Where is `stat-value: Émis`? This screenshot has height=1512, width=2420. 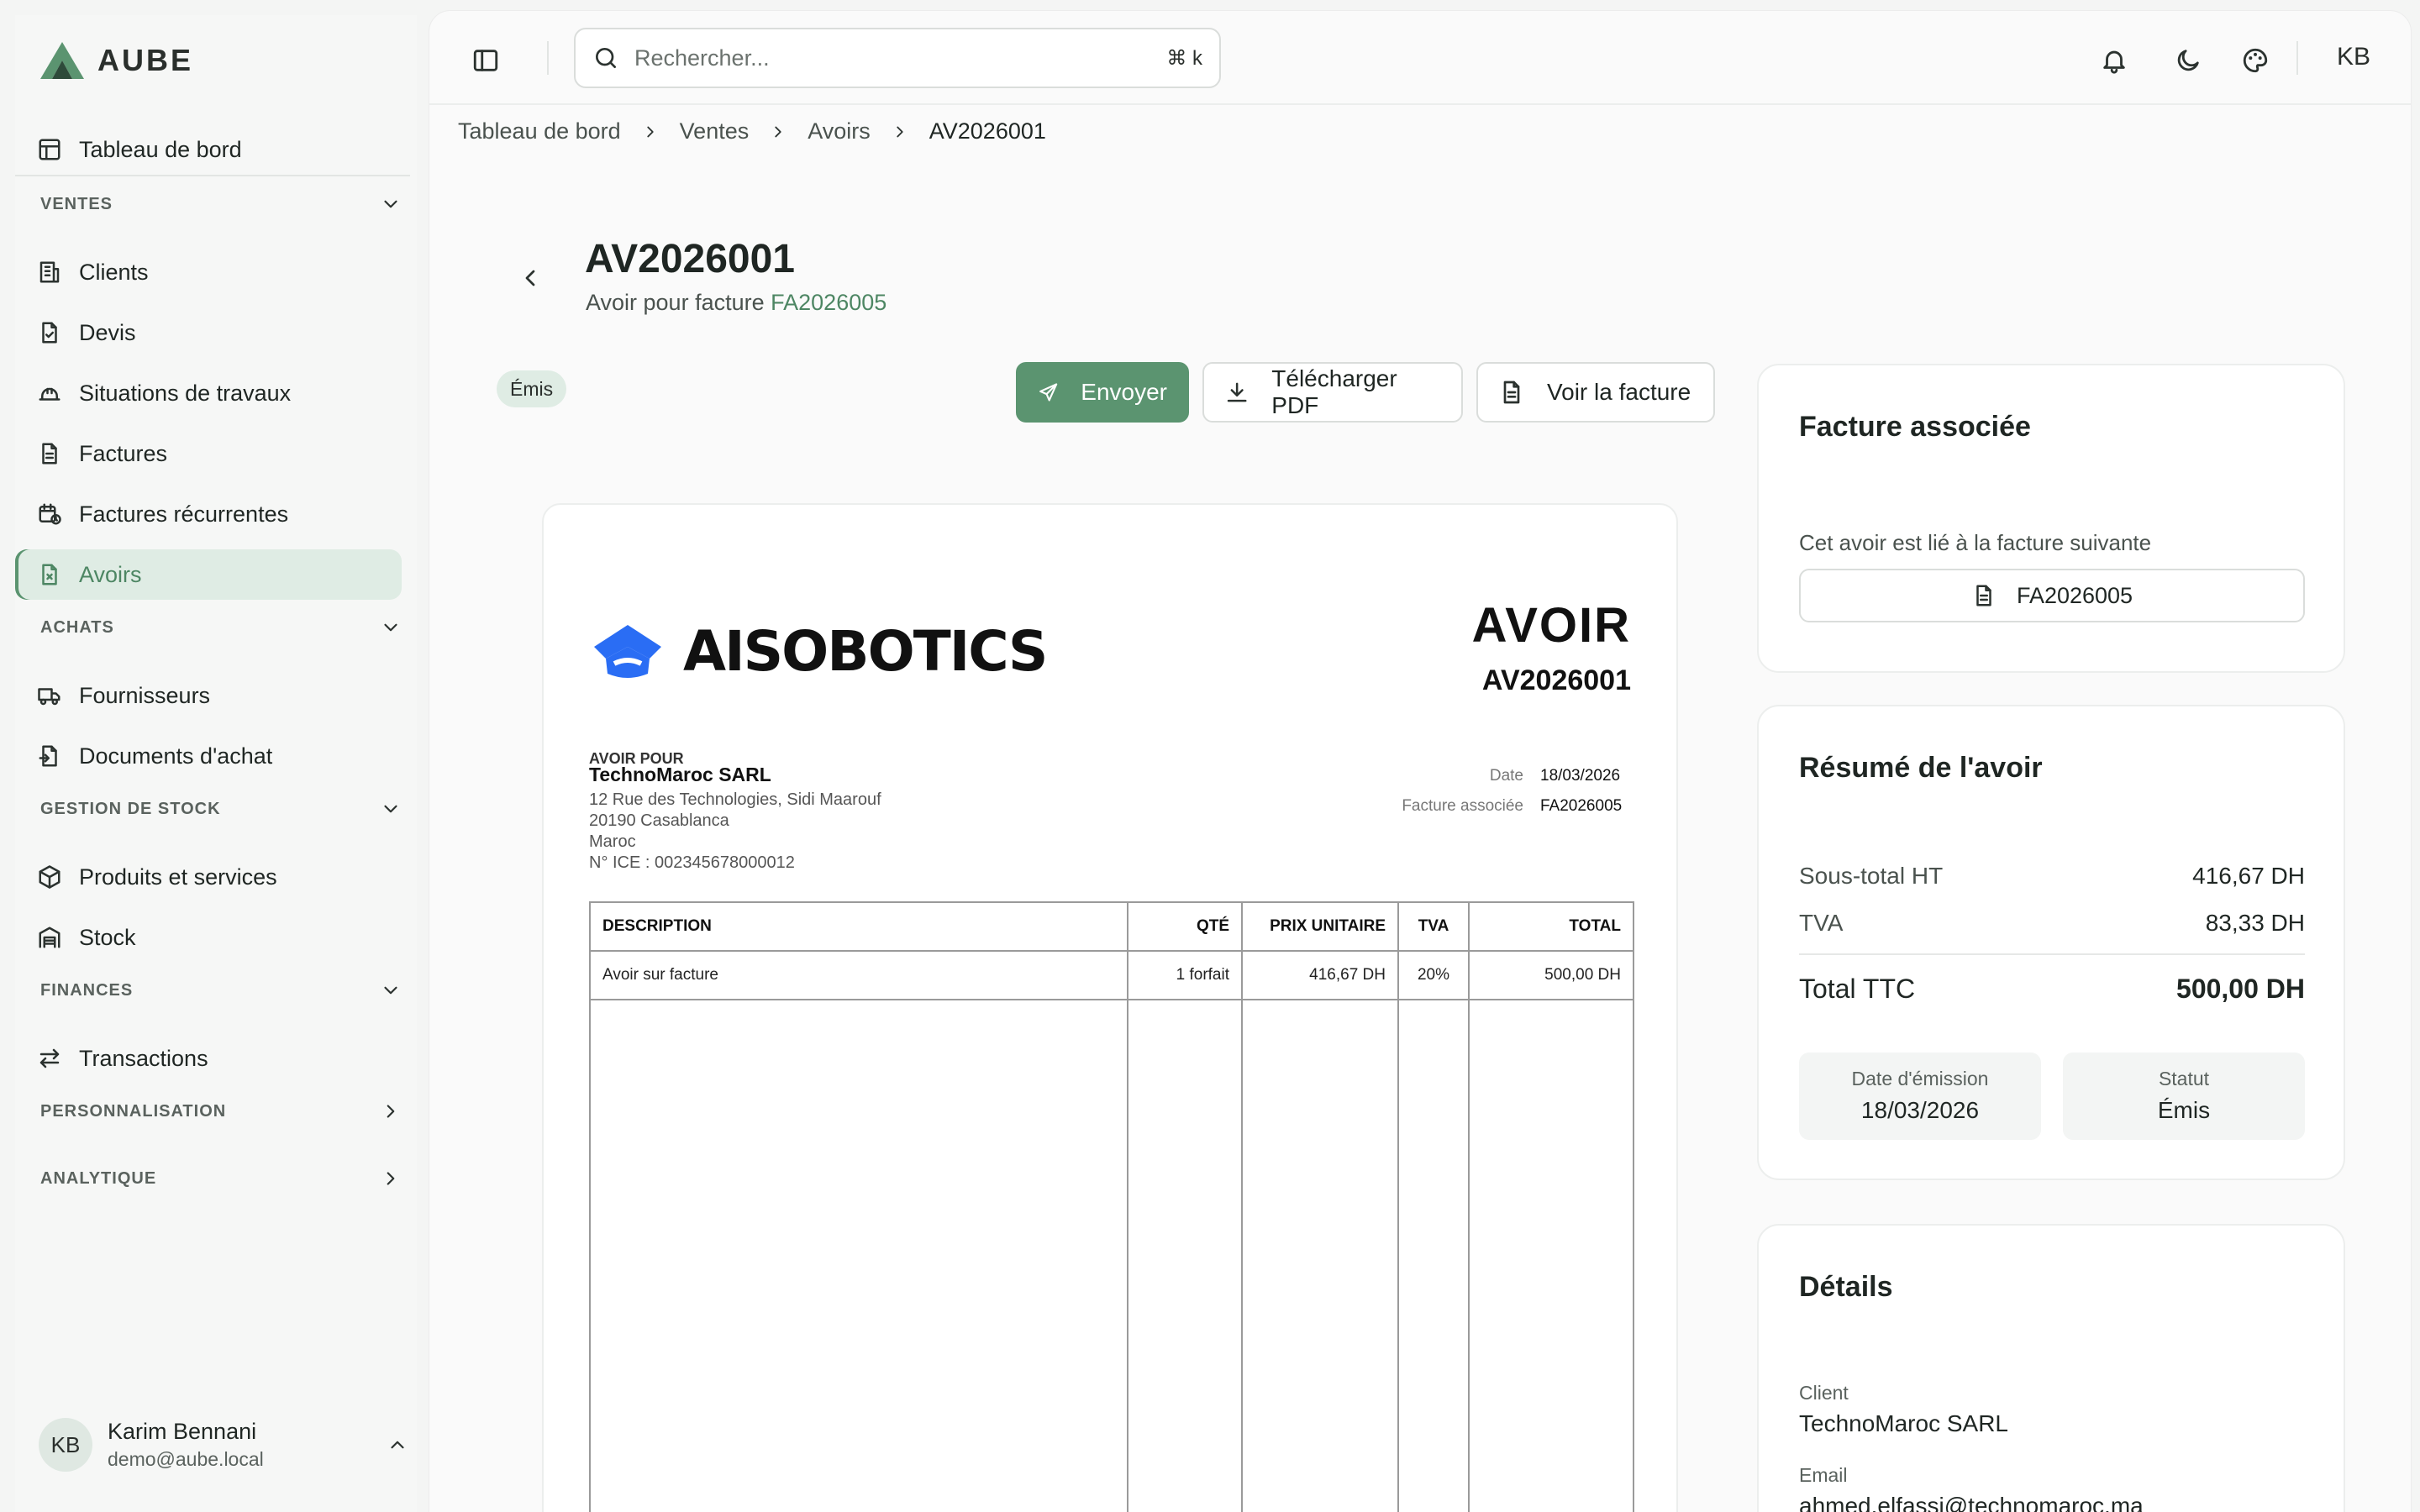 stat-value: Émis is located at coordinates (2184, 1110).